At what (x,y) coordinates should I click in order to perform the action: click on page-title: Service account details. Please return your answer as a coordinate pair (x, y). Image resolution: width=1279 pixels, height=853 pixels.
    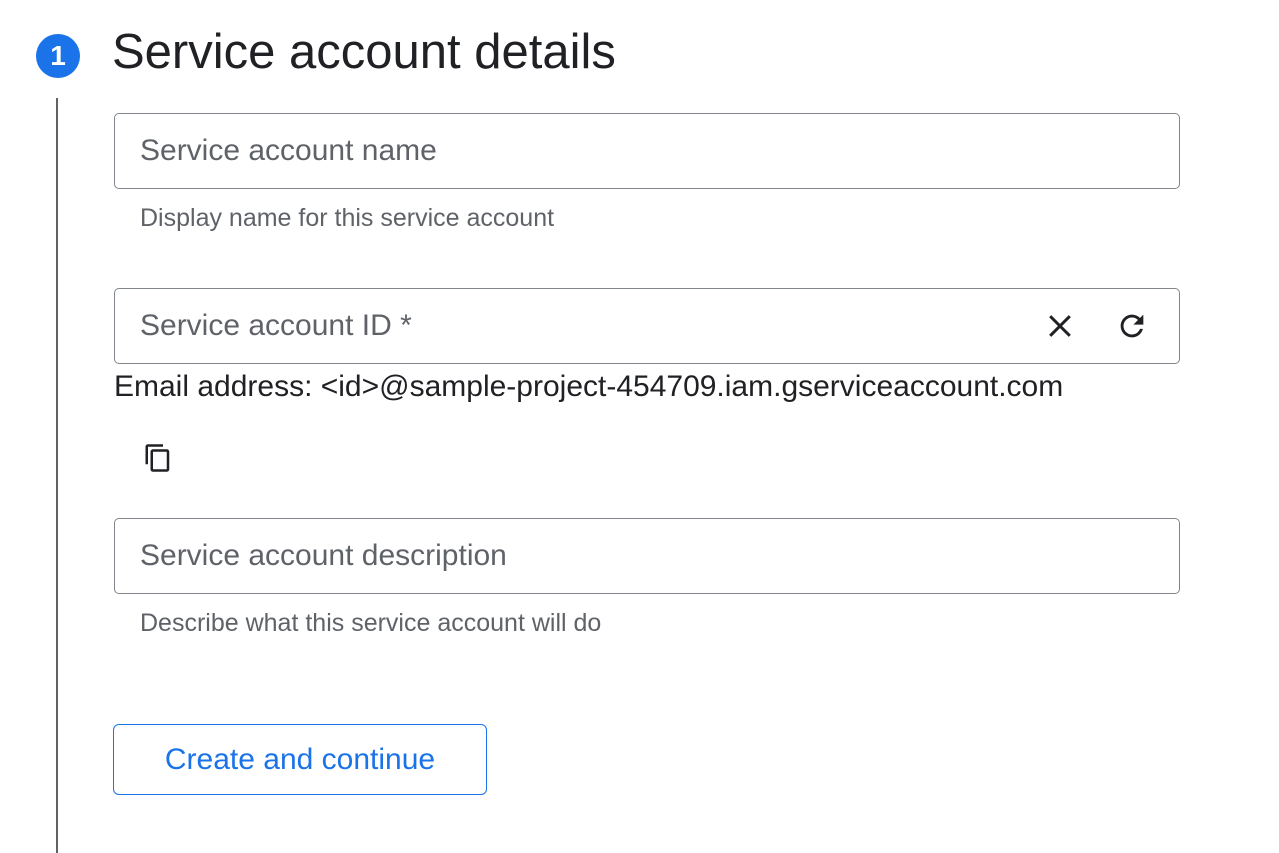
    Looking at the image, I should click on (364, 52).